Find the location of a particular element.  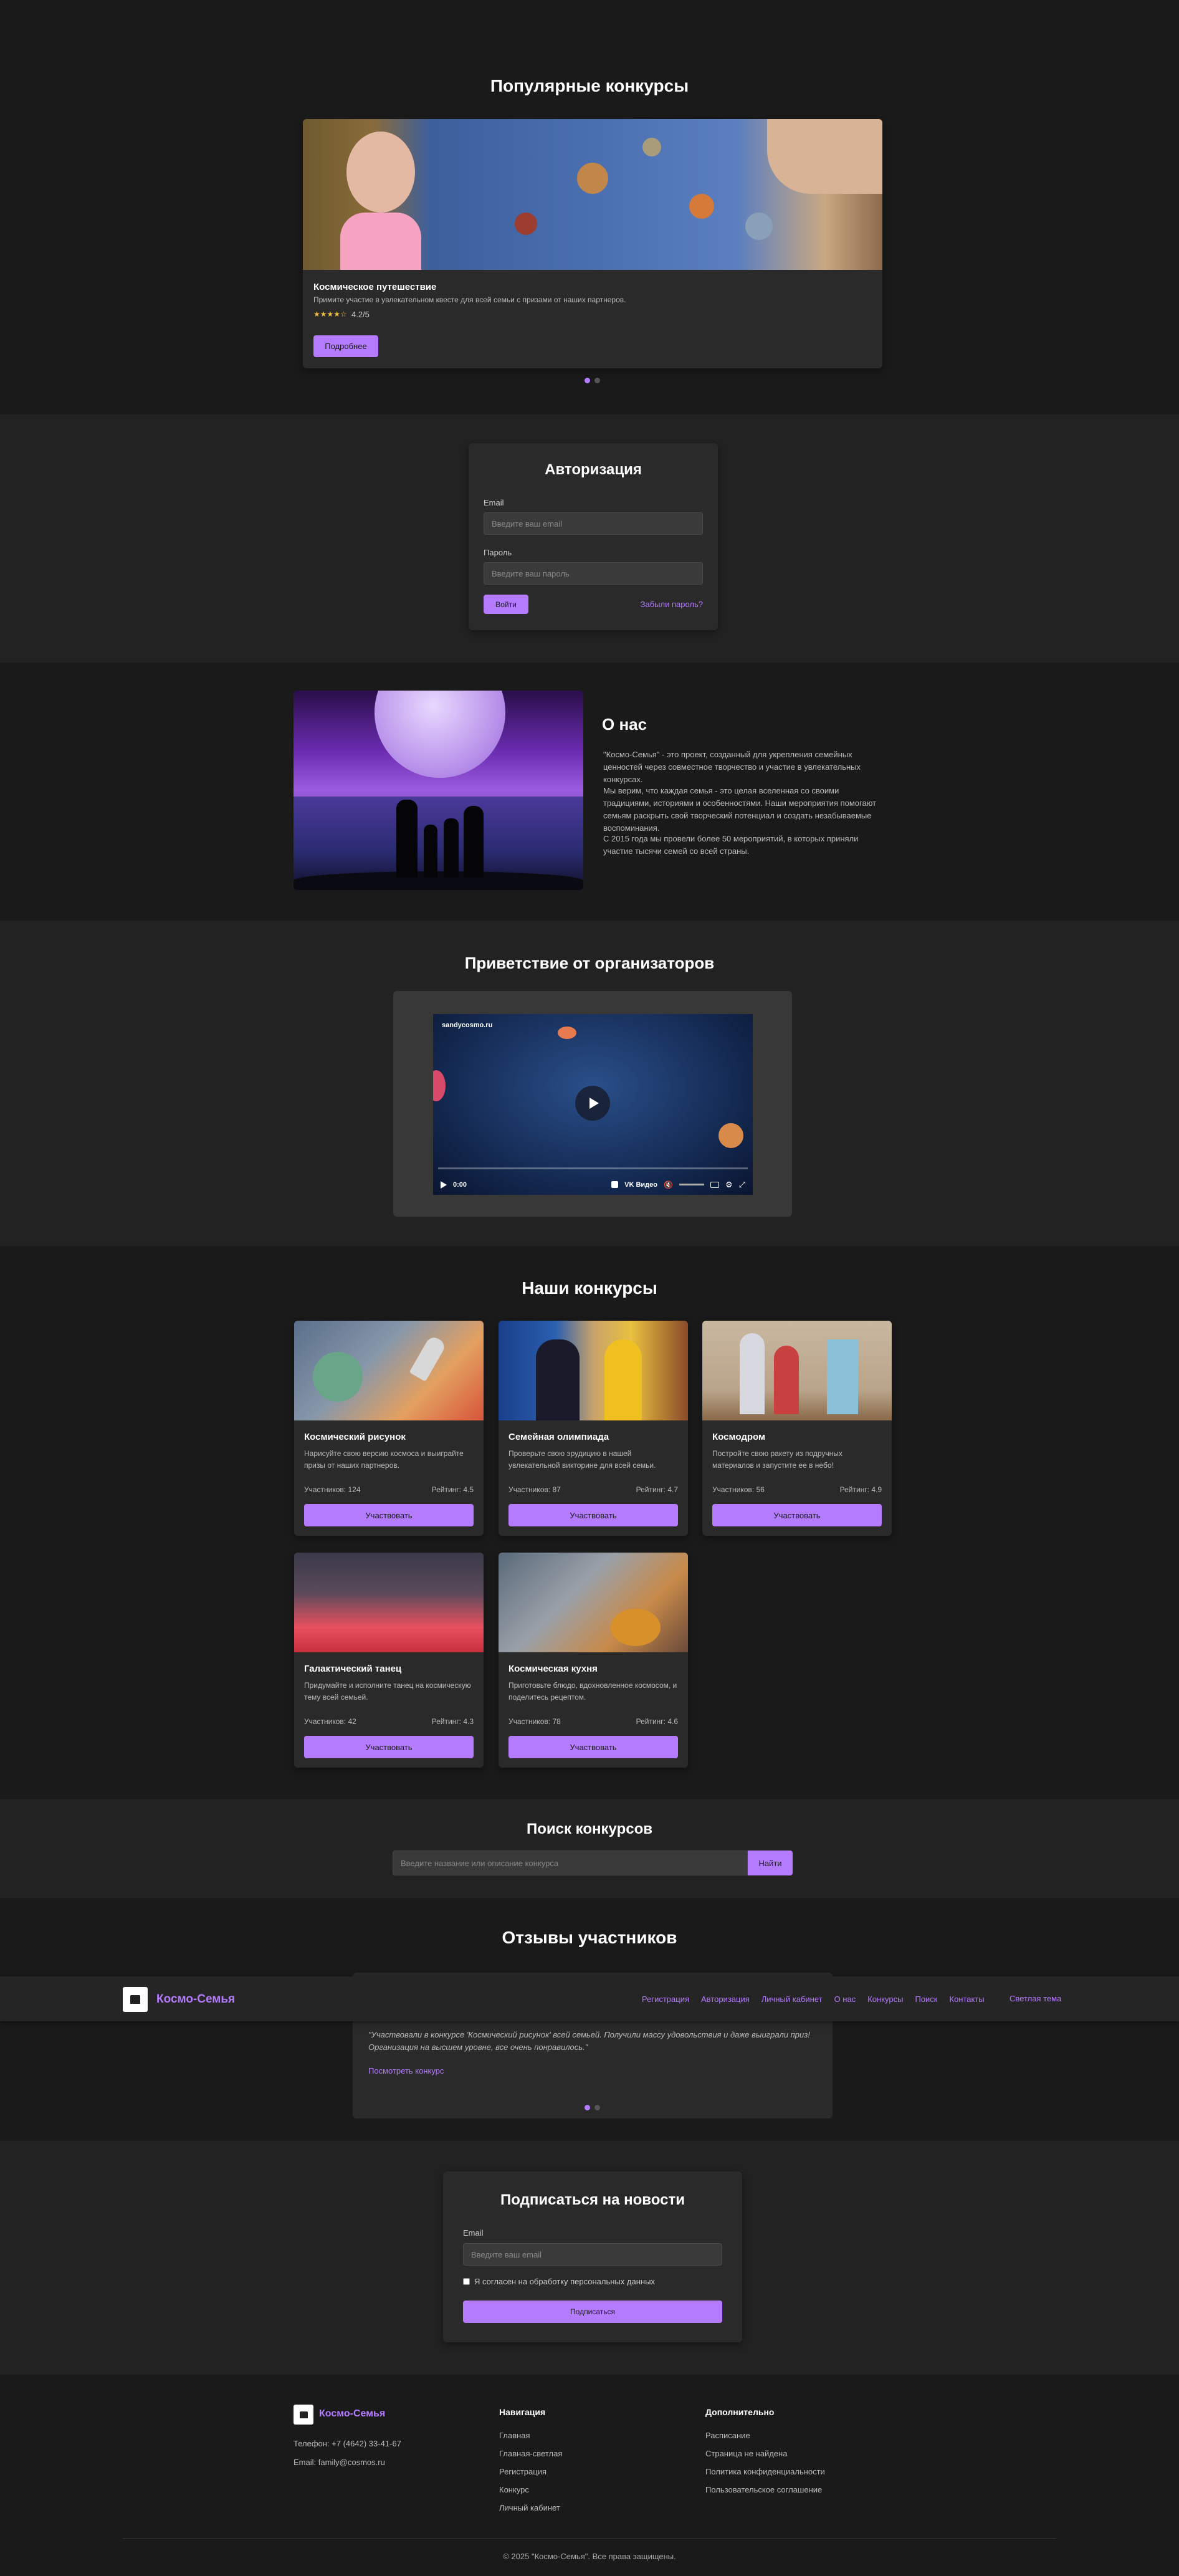

settings-icon: ⚙ is located at coordinates (729, 1185).